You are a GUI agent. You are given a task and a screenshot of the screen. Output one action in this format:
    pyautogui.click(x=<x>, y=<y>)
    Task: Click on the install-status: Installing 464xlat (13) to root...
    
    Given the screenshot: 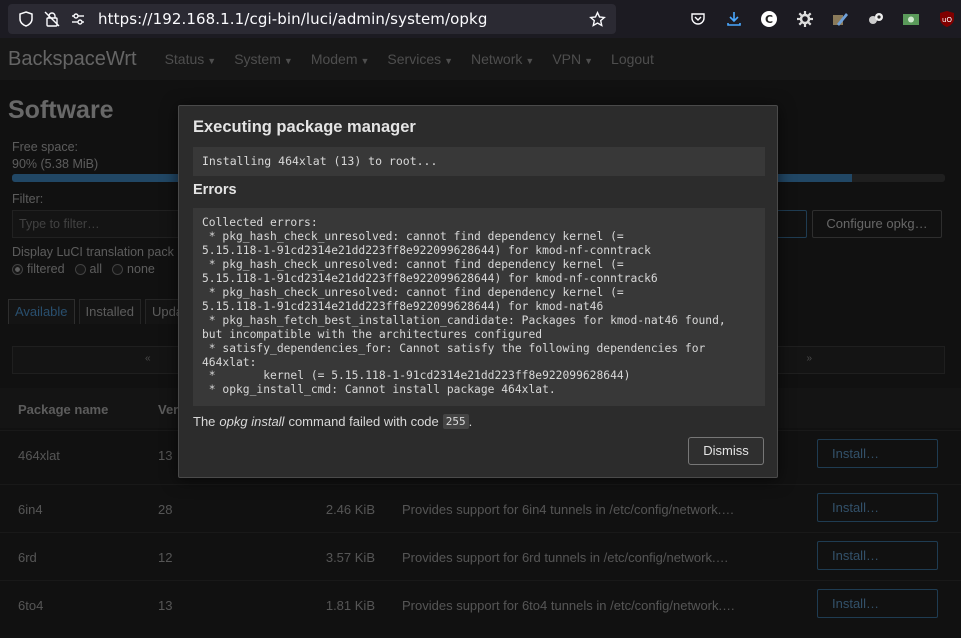 What is the action you would take?
    pyautogui.click(x=479, y=161)
    